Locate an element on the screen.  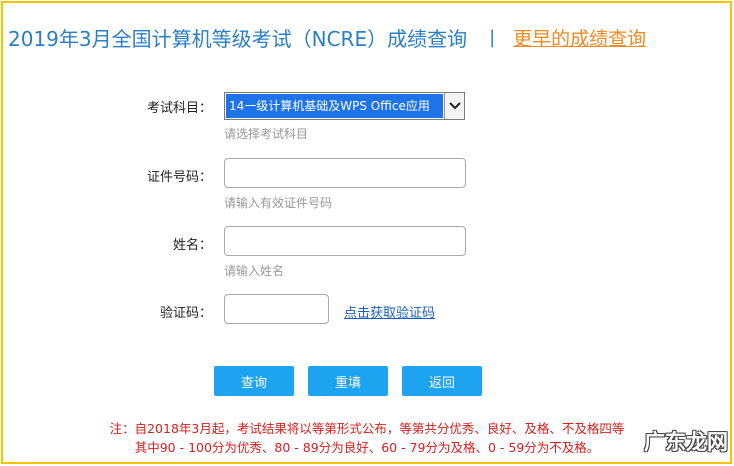
name-hint: 请输入姓名 is located at coordinates (254, 271).